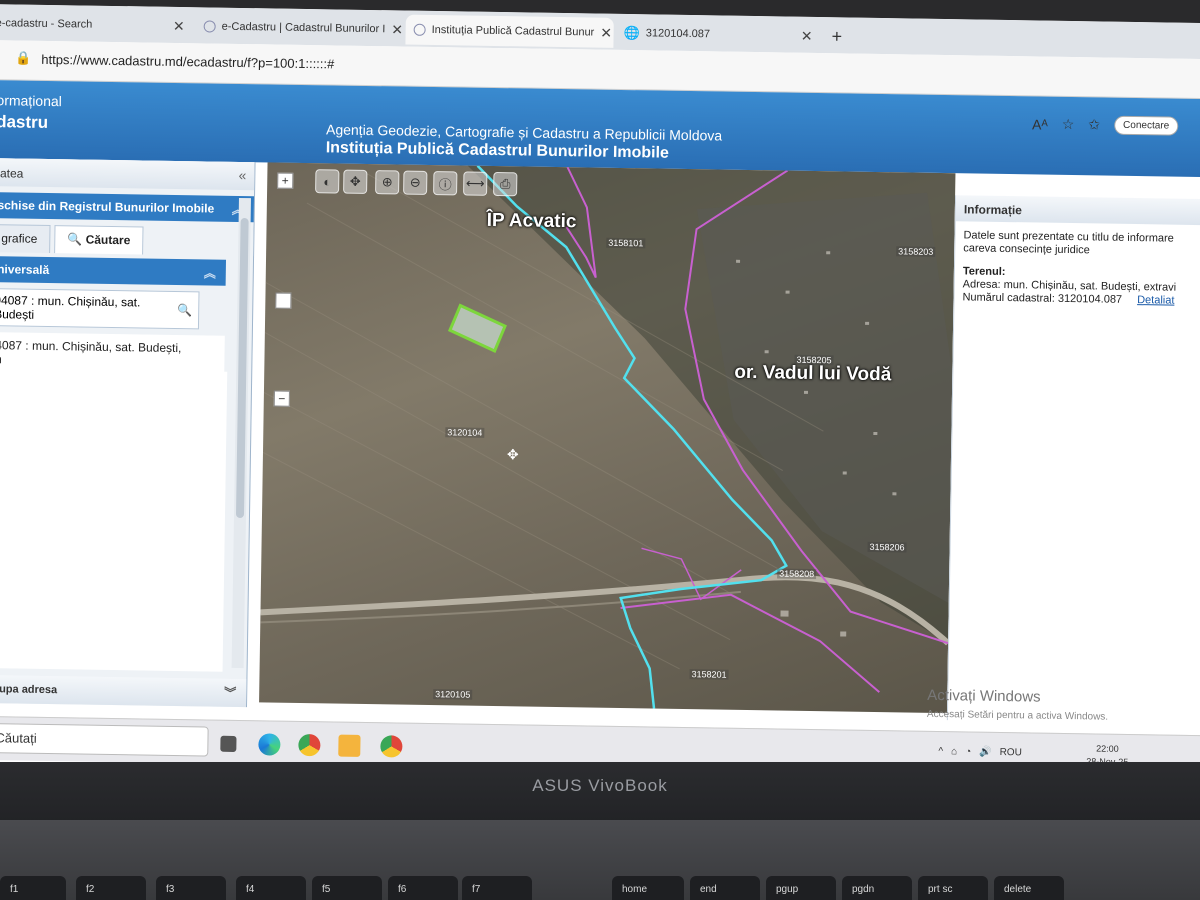 The width and height of the screenshot is (1200, 900). Describe the element at coordinates (349, 745) in the screenshot. I see `file-explorer-icon` at that location.